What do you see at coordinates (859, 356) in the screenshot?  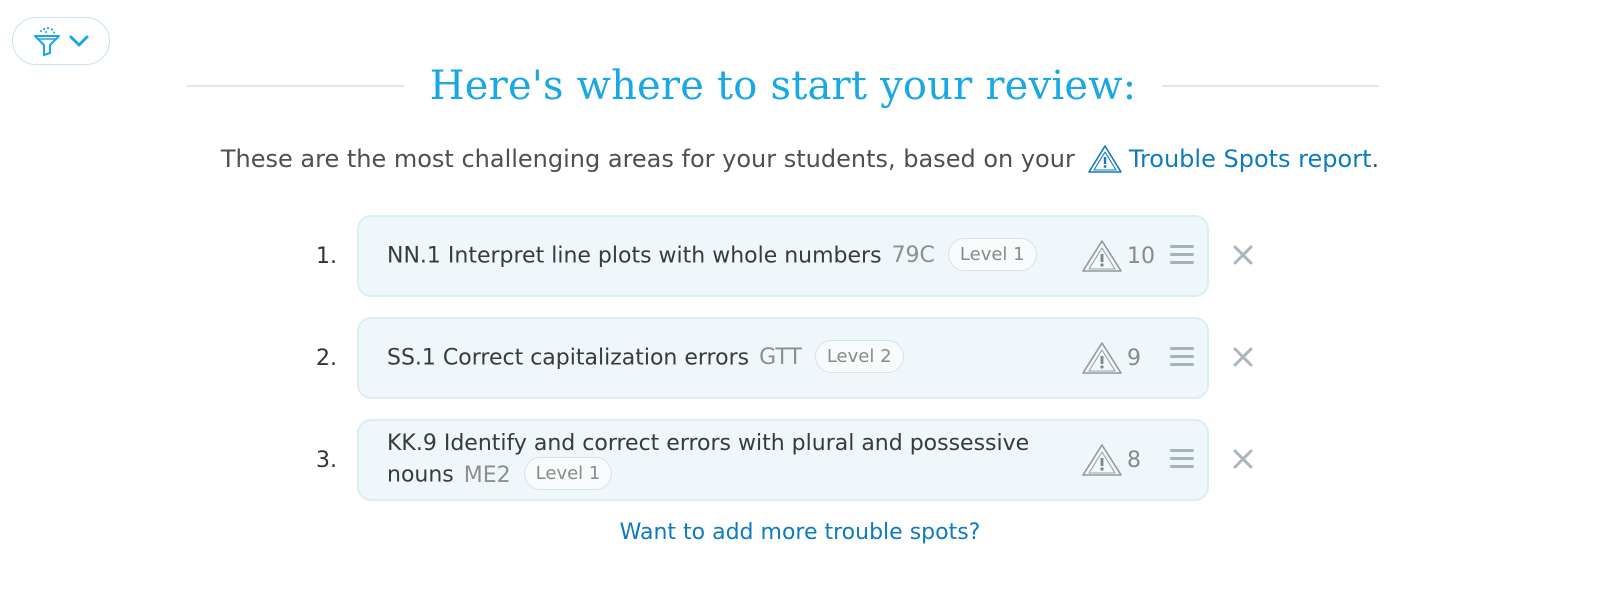 I see `level-badge: Level 2` at bounding box center [859, 356].